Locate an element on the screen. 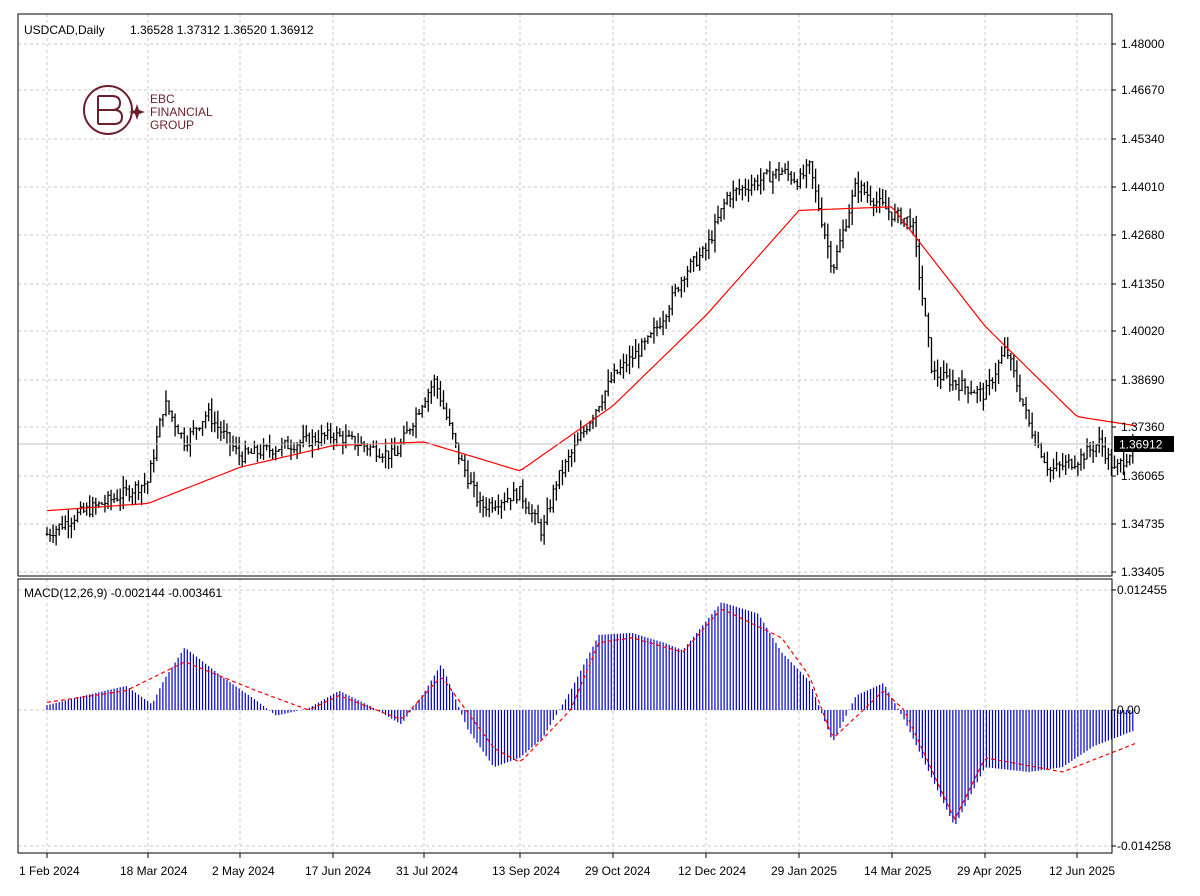 This screenshot has width=1200, height=896. macd-tick-label: -0.014258 is located at coordinates (1144, 846).